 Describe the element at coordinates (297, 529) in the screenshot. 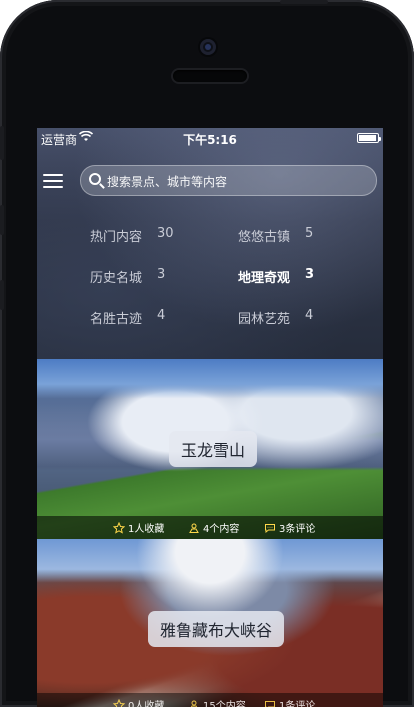

I see `comments-count: 3条评论` at that location.